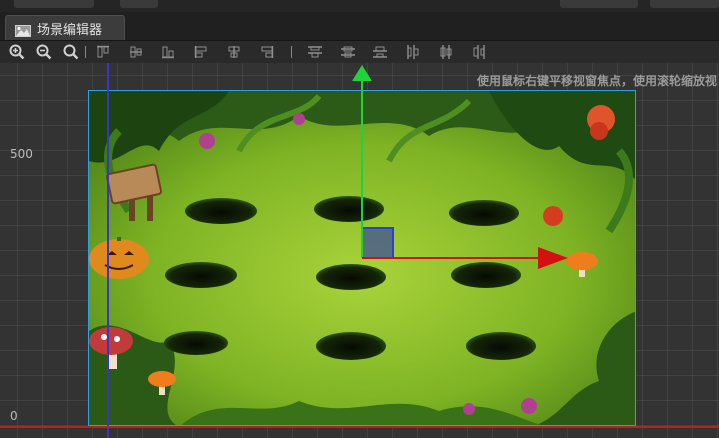 The image size is (719, 438). I want to click on align-left-icon, so click(201, 52).